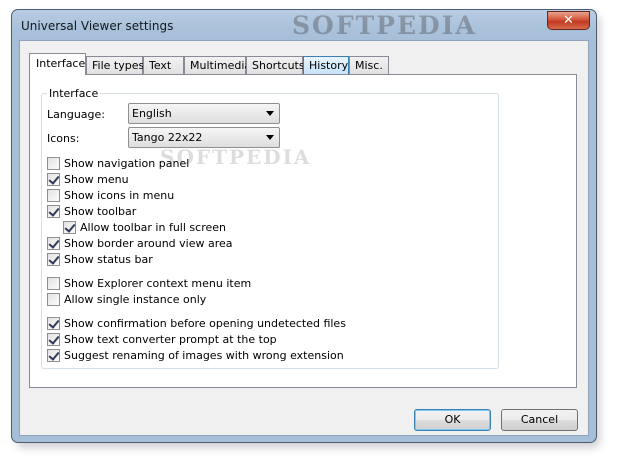 This screenshot has height=465, width=618. What do you see at coordinates (135, 299) in the screenshot?
I see `option-label: Allow single instance only` at bounding box center [135, 299].